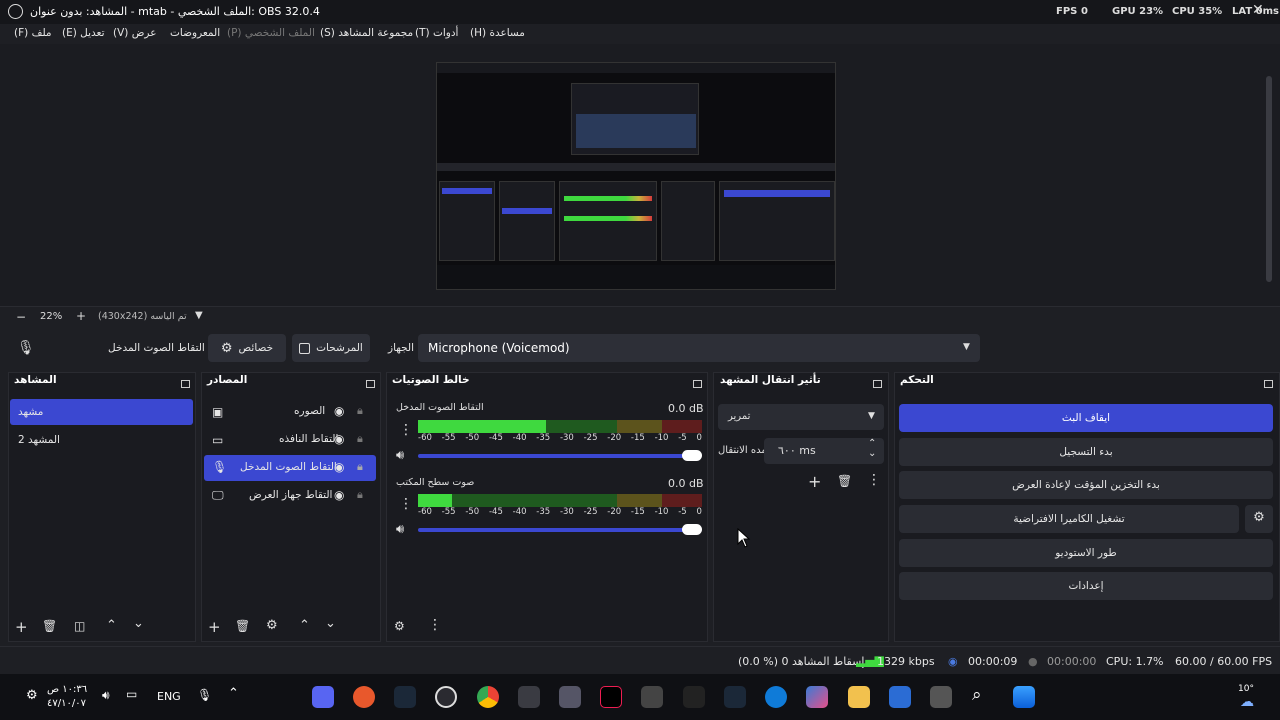 The height and width of the screenshot is (720, 1280). Describe the element at coordinates (195, 33) in the screenshot. I see `menu-docks: المعروضات` at that location.